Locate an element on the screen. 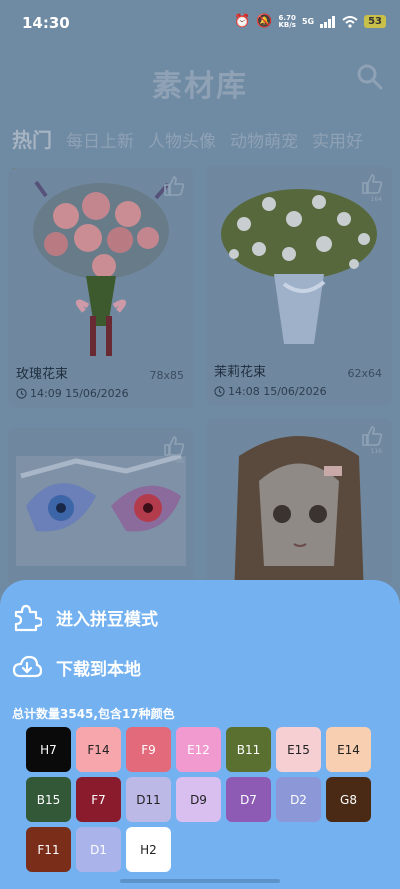 This screenshot has width=400, height=889. mute-icon: 🔕 is located at coordinates (264, 21).